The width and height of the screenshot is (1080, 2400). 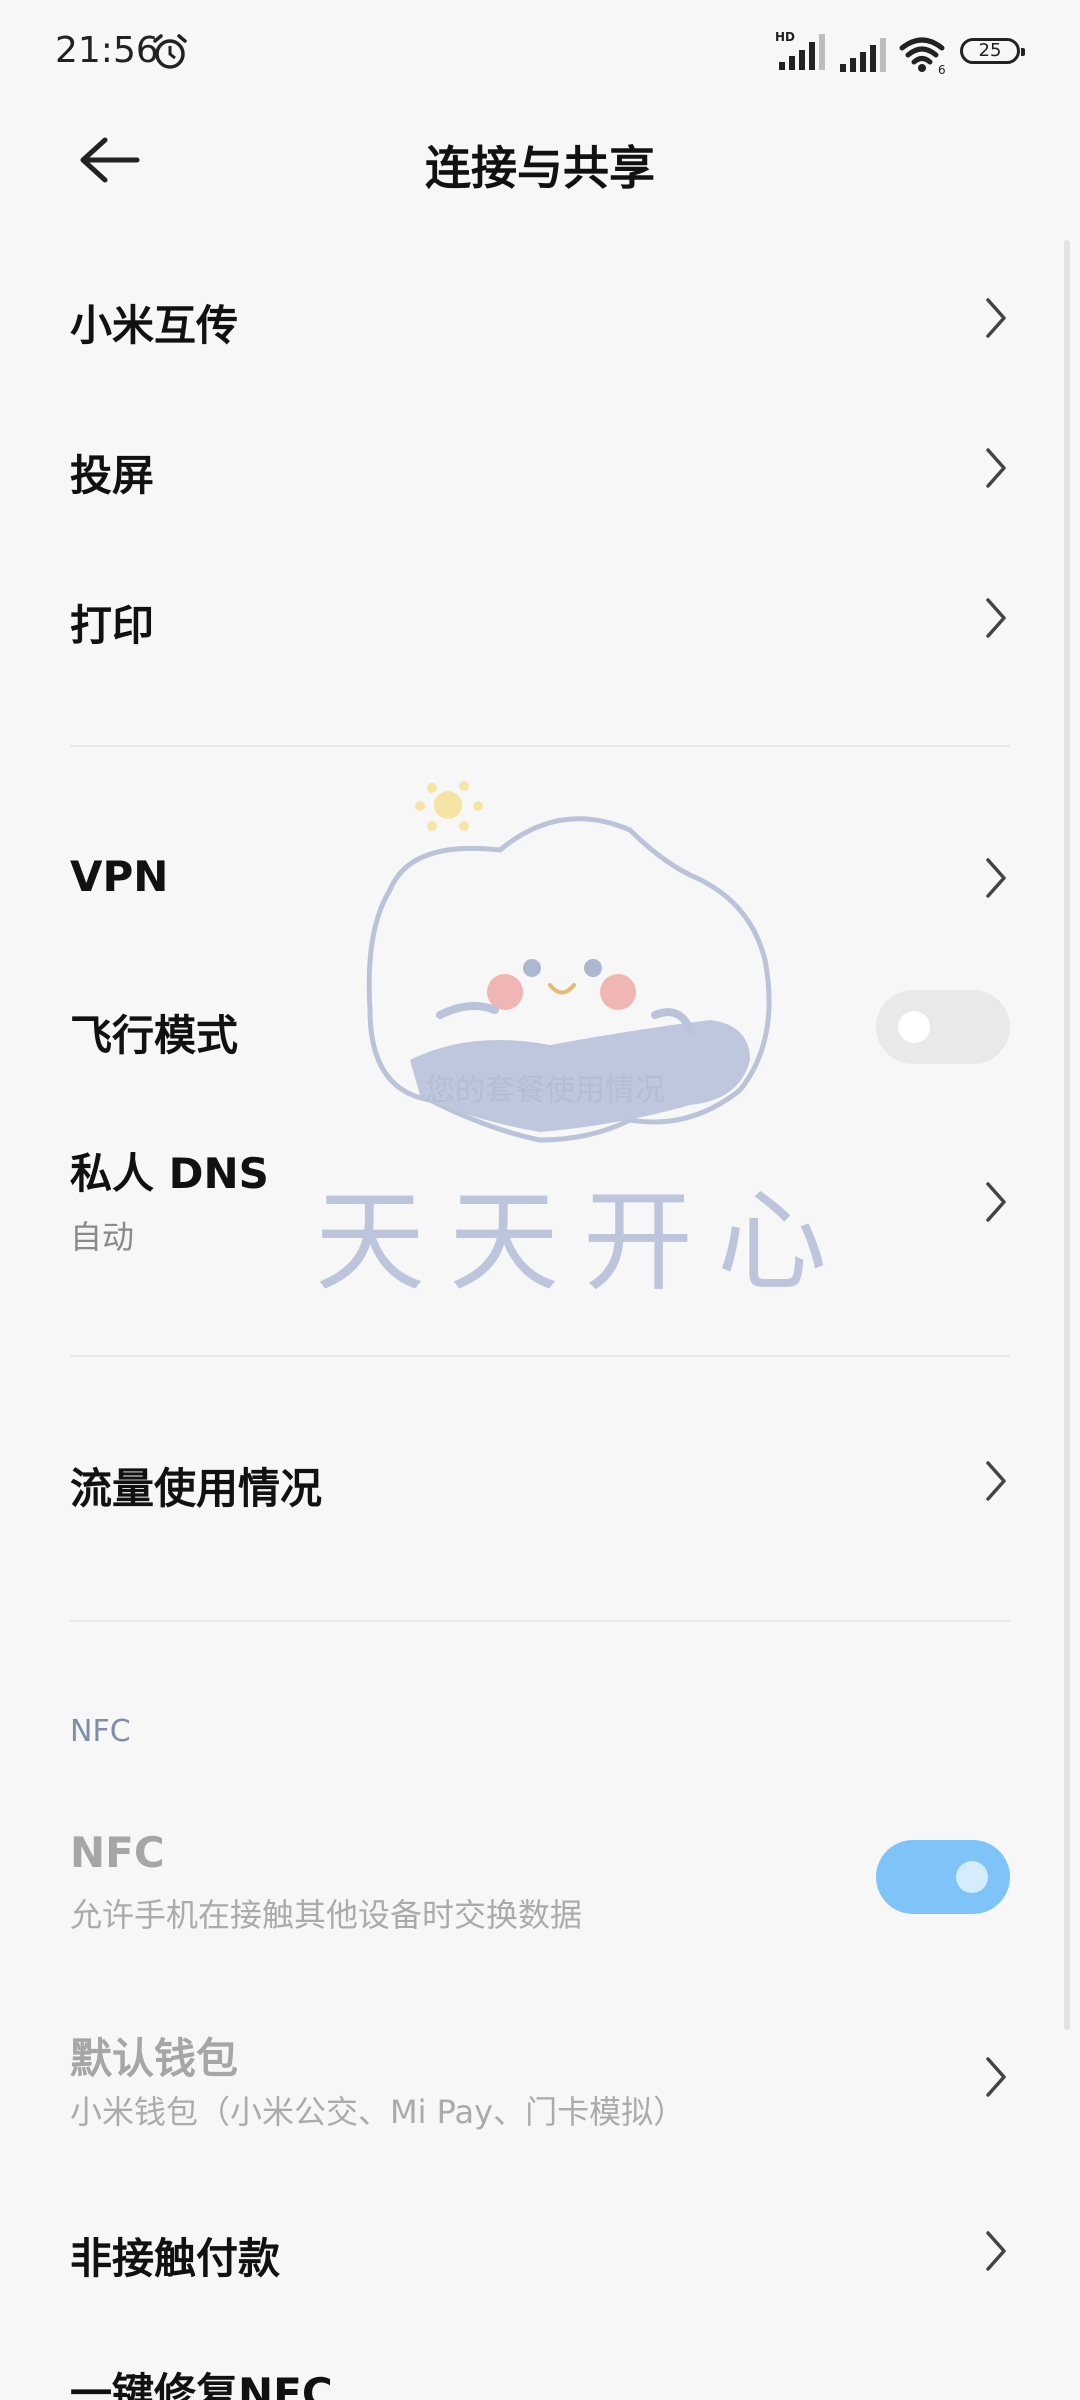 What do you see at coordinates (992, 51) in the screenshot?
I see `battery-indicator: 25` at bounding box center [992, 51].